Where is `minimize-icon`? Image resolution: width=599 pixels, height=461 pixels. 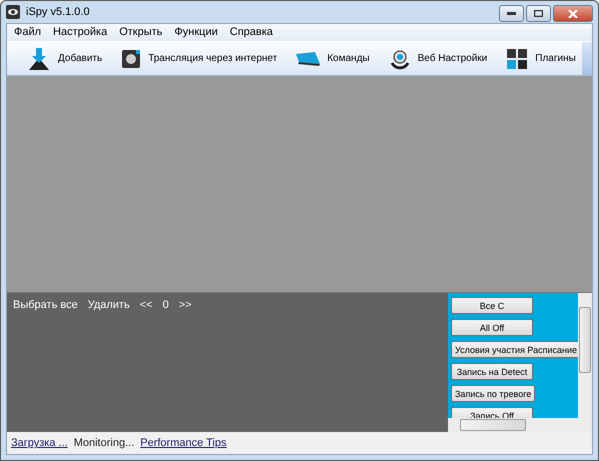 minimize-icon is located at coordinates (511, 13).